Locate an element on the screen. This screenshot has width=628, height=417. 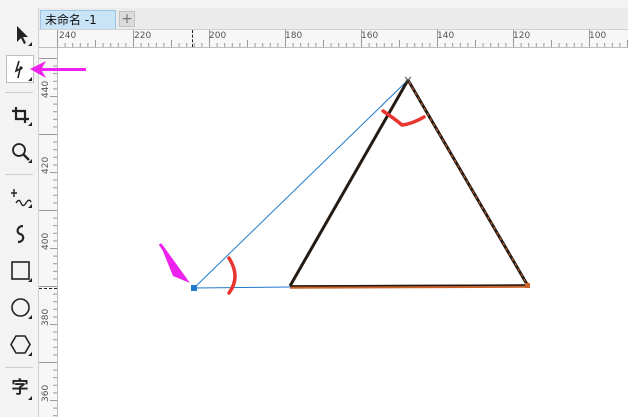
hruler-label: 140 is located at coordinates (446, 36).